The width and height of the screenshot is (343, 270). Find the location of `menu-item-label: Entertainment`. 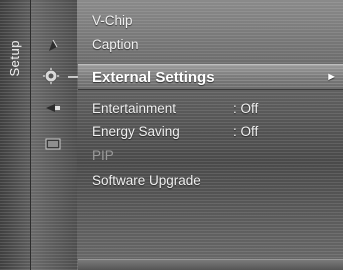

menu-item-label: Entertainment is located at coordinates (134, 108).